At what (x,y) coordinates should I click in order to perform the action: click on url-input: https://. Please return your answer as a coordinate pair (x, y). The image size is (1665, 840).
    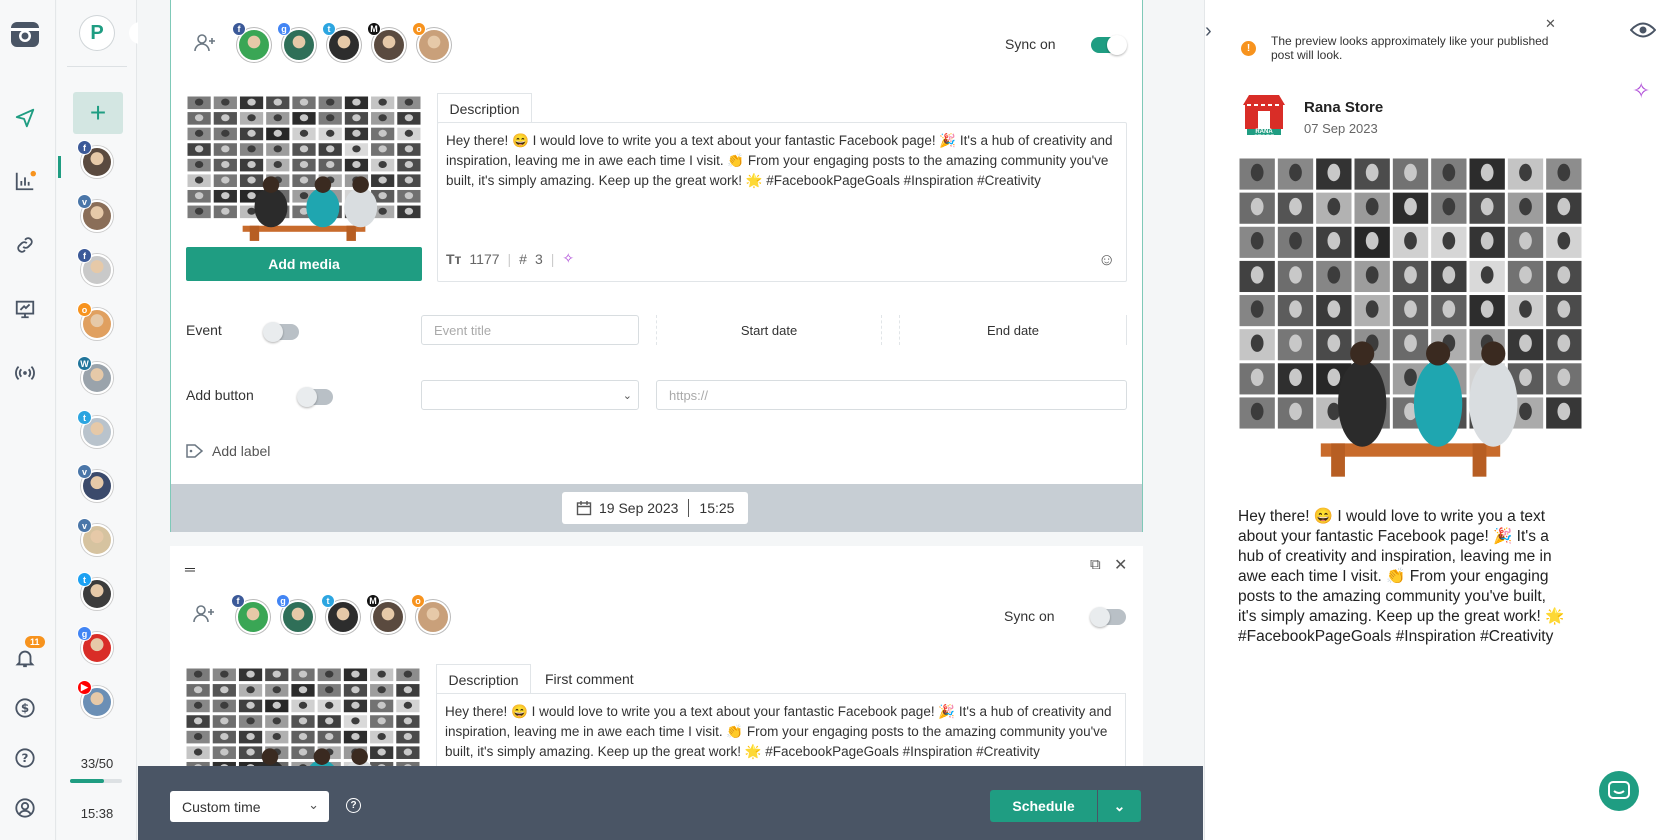
    Looking at the image, I should click on (891, 395).